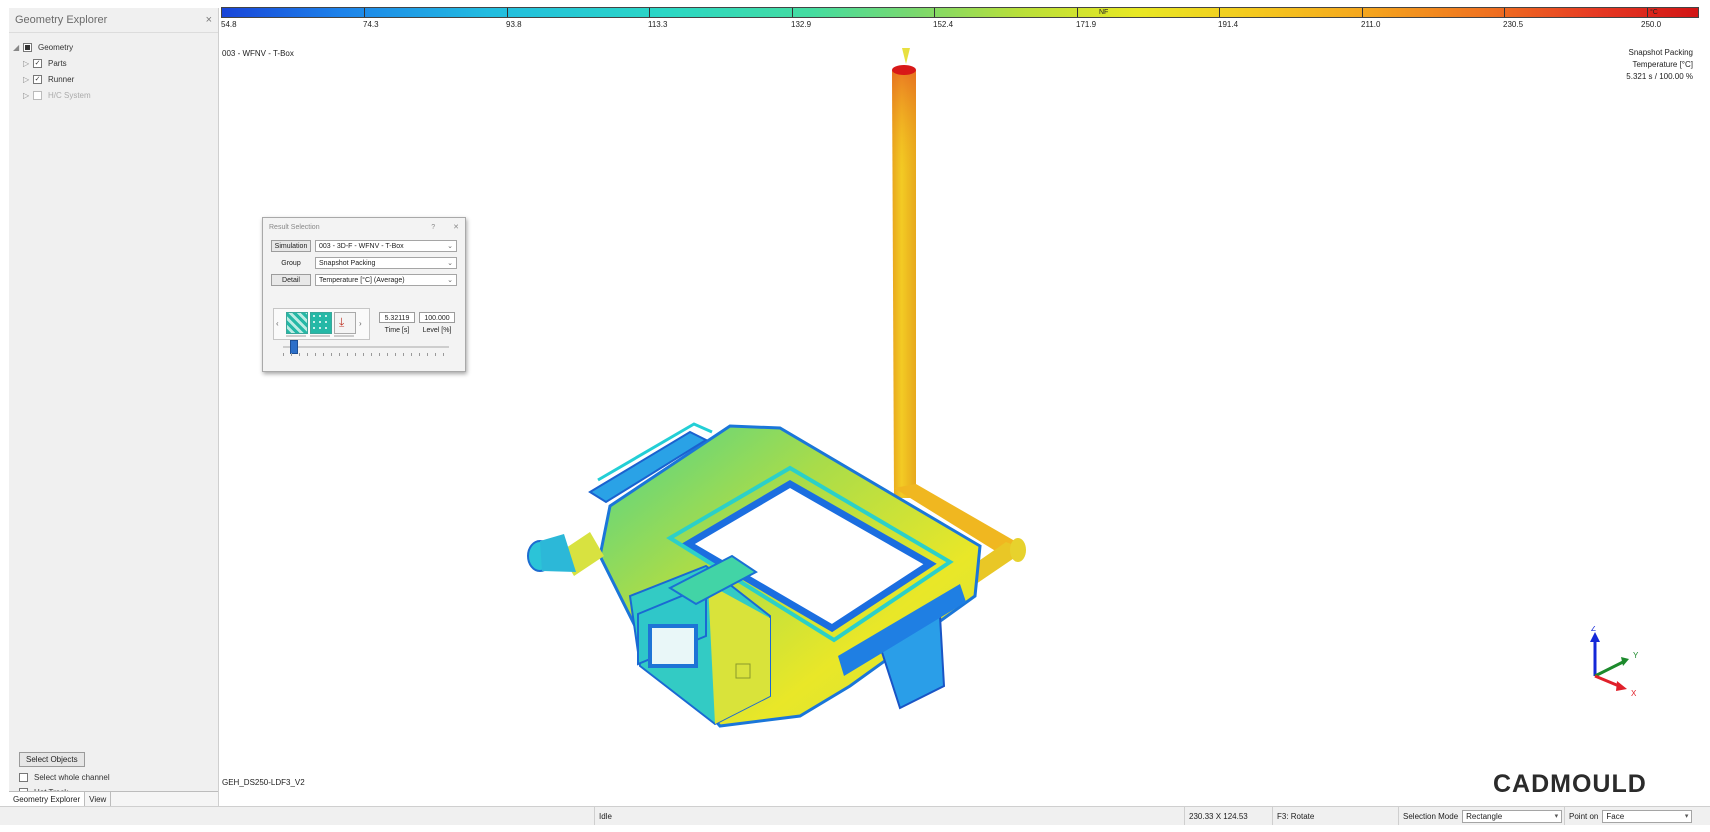 The height and width of the screenshot is (832, 1710). What do you see at coordinates (57, 63) in the screenshot?
I see `tree-label: Parts` at bounding box center [57, 63].